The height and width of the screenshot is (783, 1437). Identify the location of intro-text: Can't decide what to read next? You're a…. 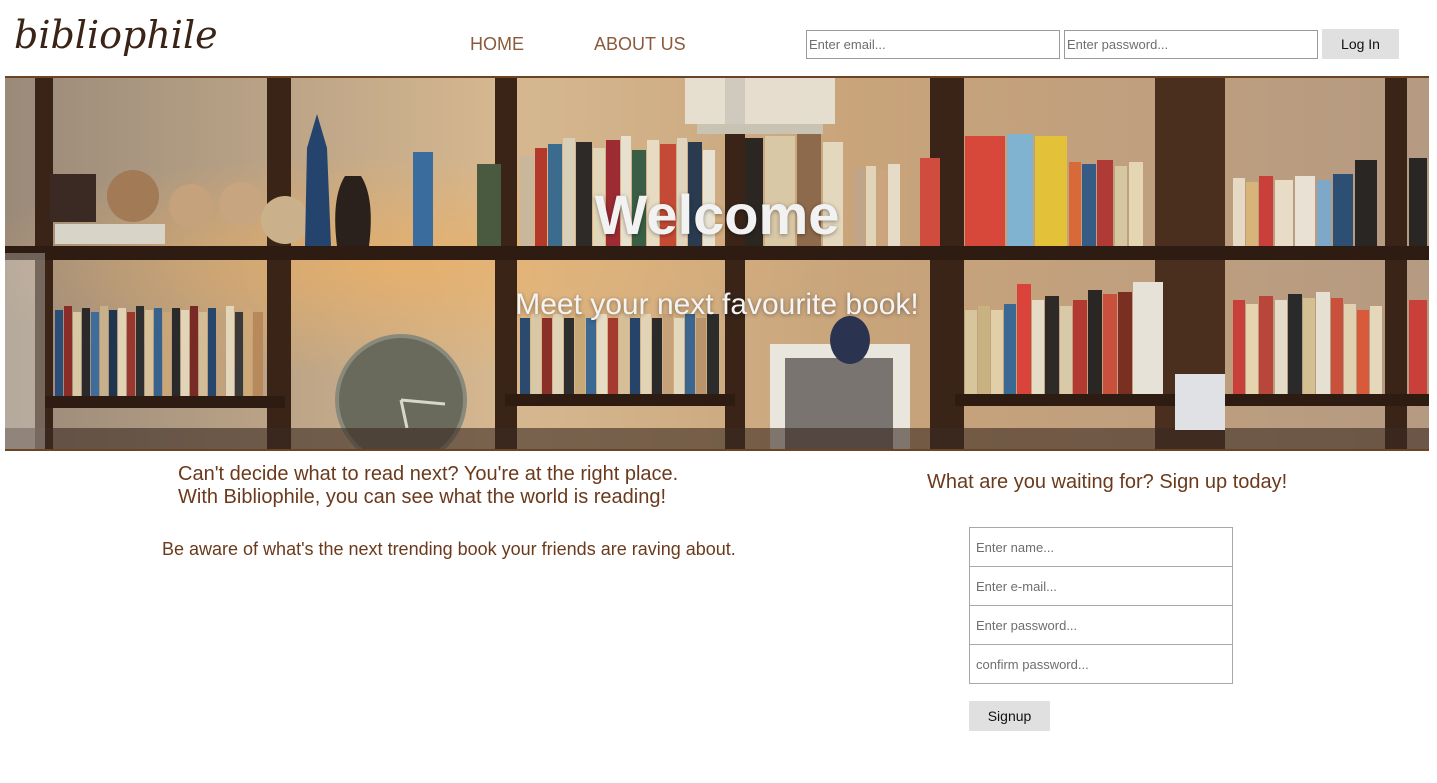
(428, 486).